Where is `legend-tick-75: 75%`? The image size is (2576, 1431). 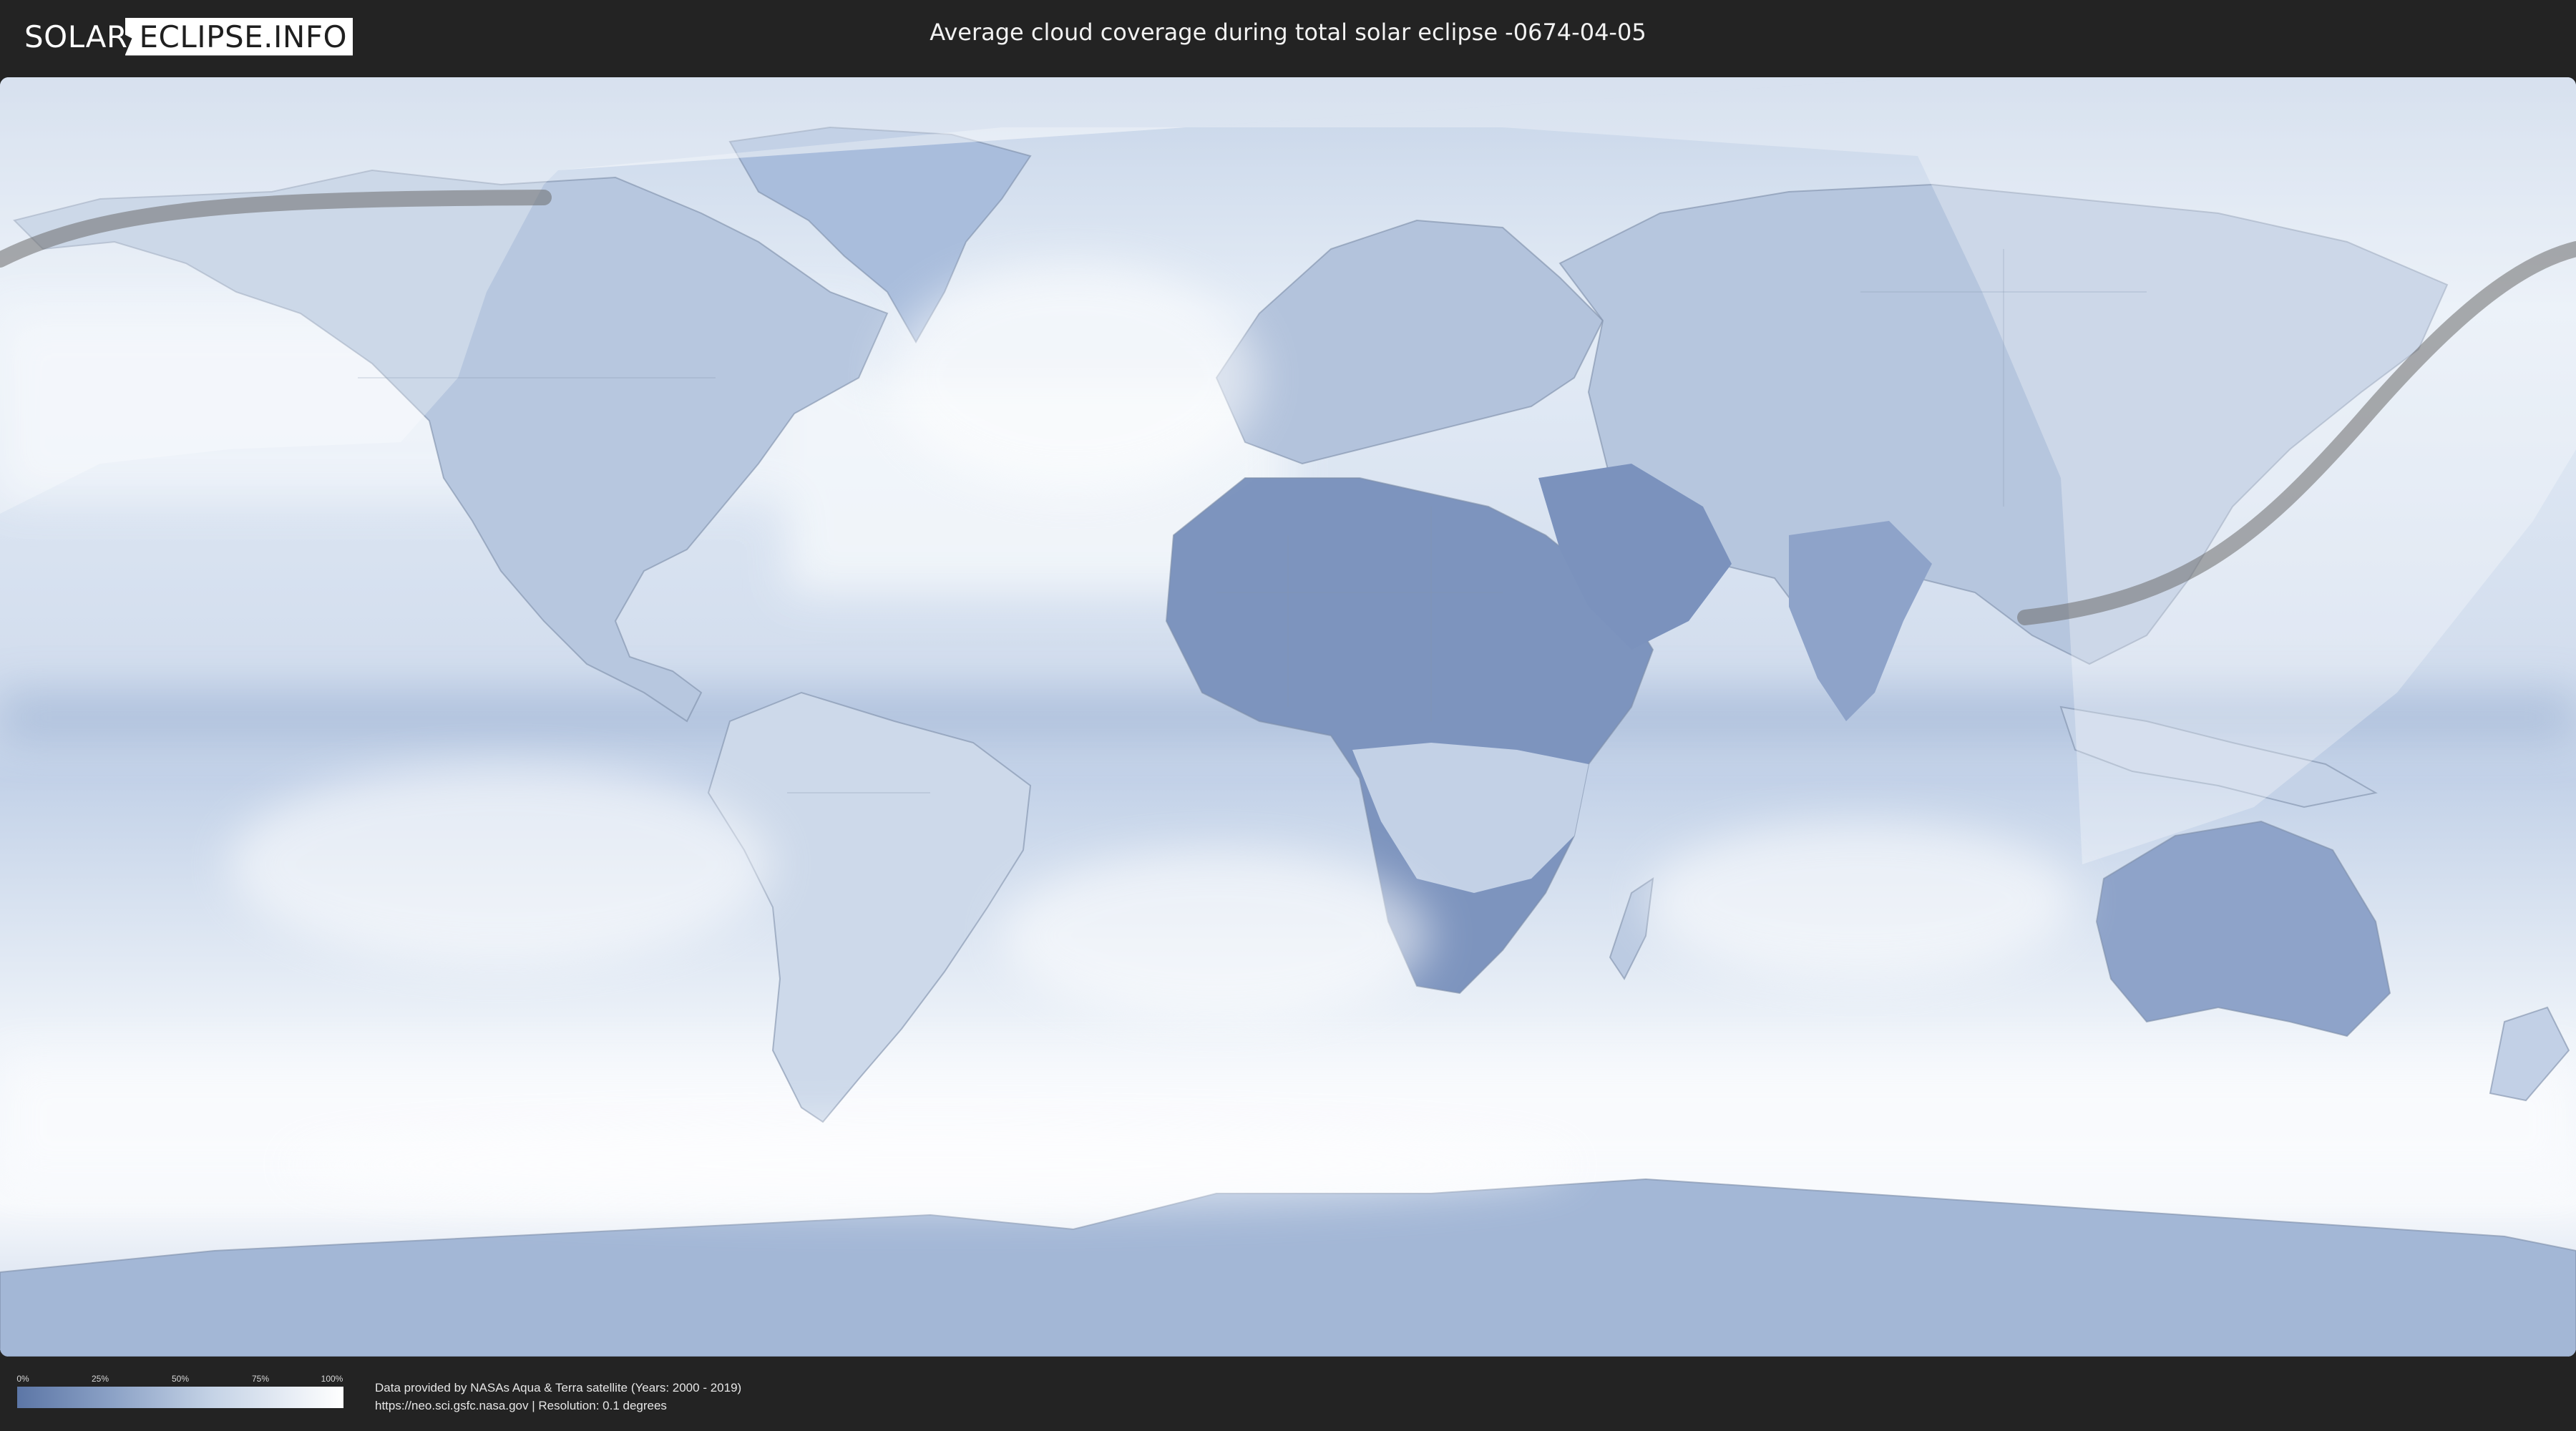 legend-tick-75: 75% is located at coordinates (260, 1379).